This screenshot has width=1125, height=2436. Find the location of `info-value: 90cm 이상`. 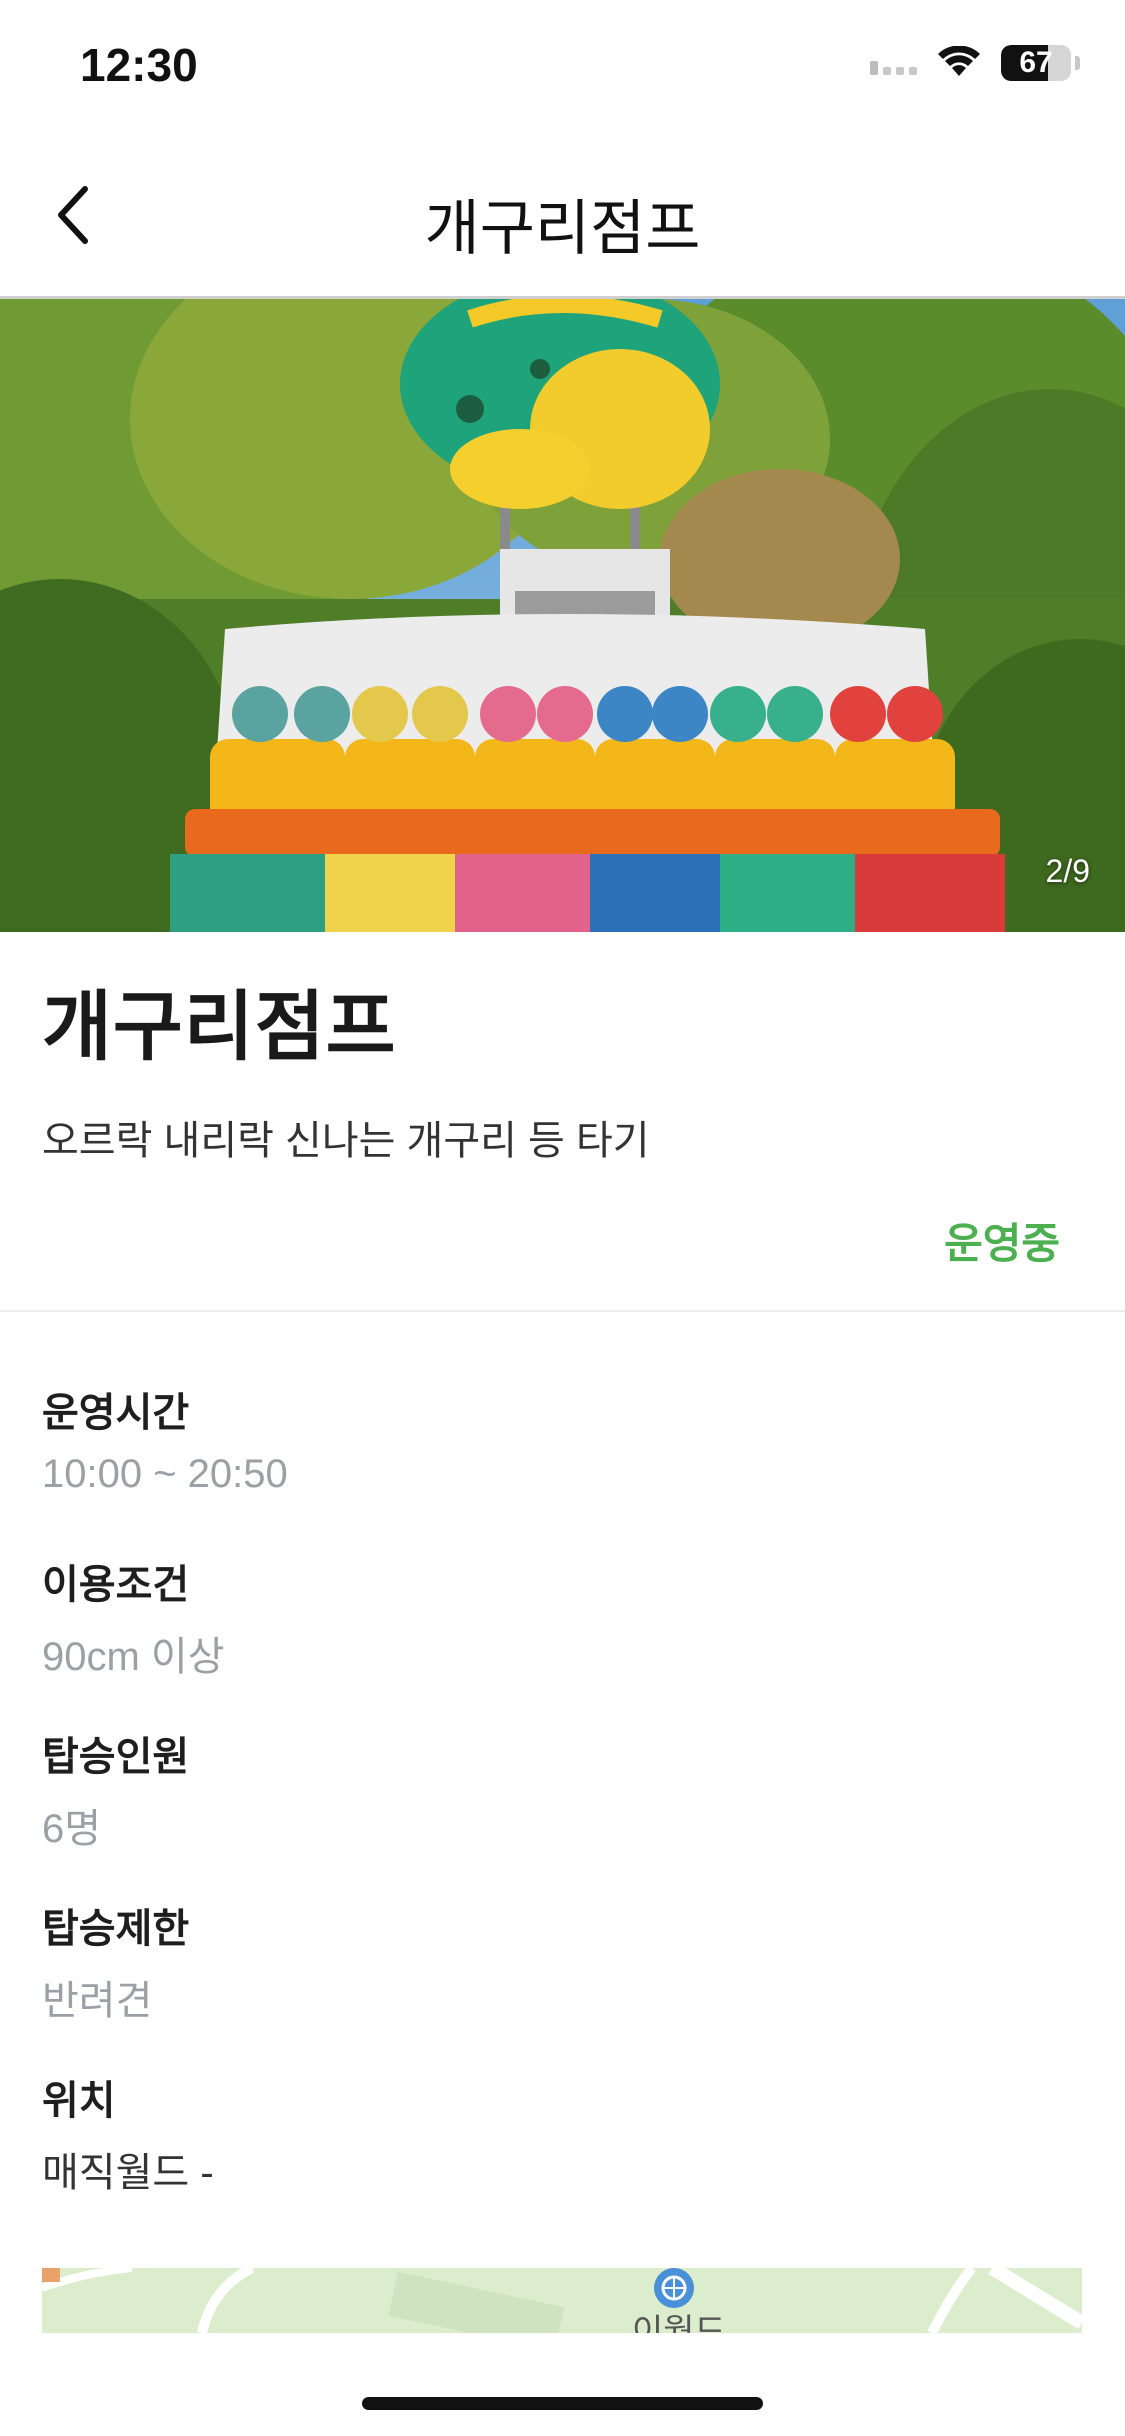

info-value: 90cm 이상 is located at coordinates (133, 1657).